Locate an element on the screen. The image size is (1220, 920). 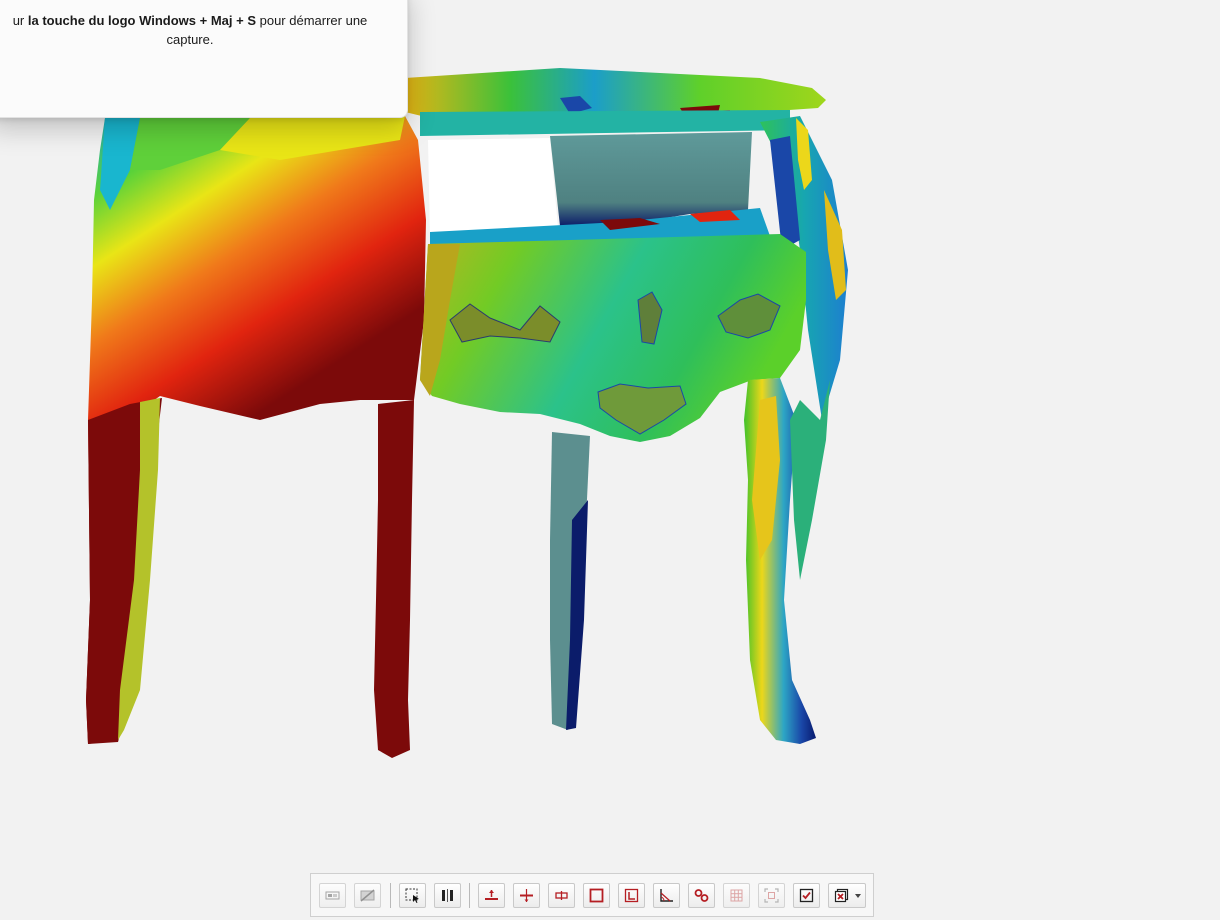
frame-measure-icon is located at coordinates (631, 895).